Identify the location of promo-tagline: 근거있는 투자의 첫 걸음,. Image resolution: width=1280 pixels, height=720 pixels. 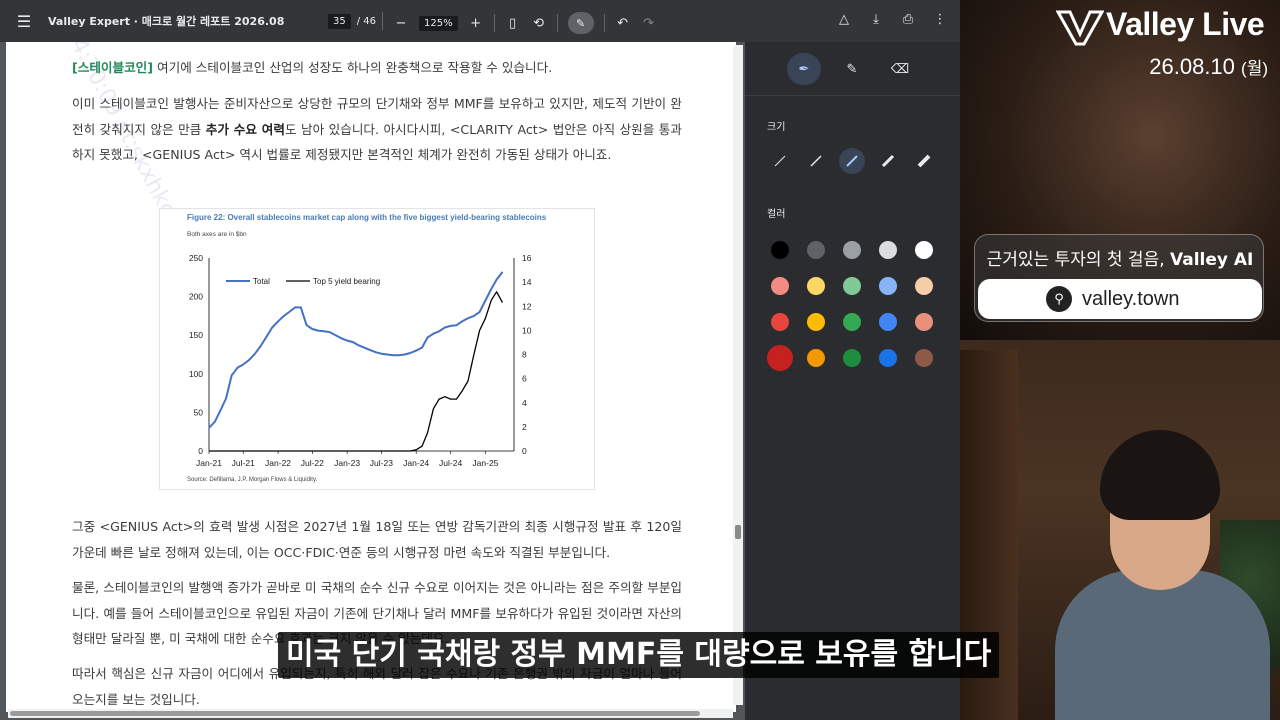
(1078, 260).